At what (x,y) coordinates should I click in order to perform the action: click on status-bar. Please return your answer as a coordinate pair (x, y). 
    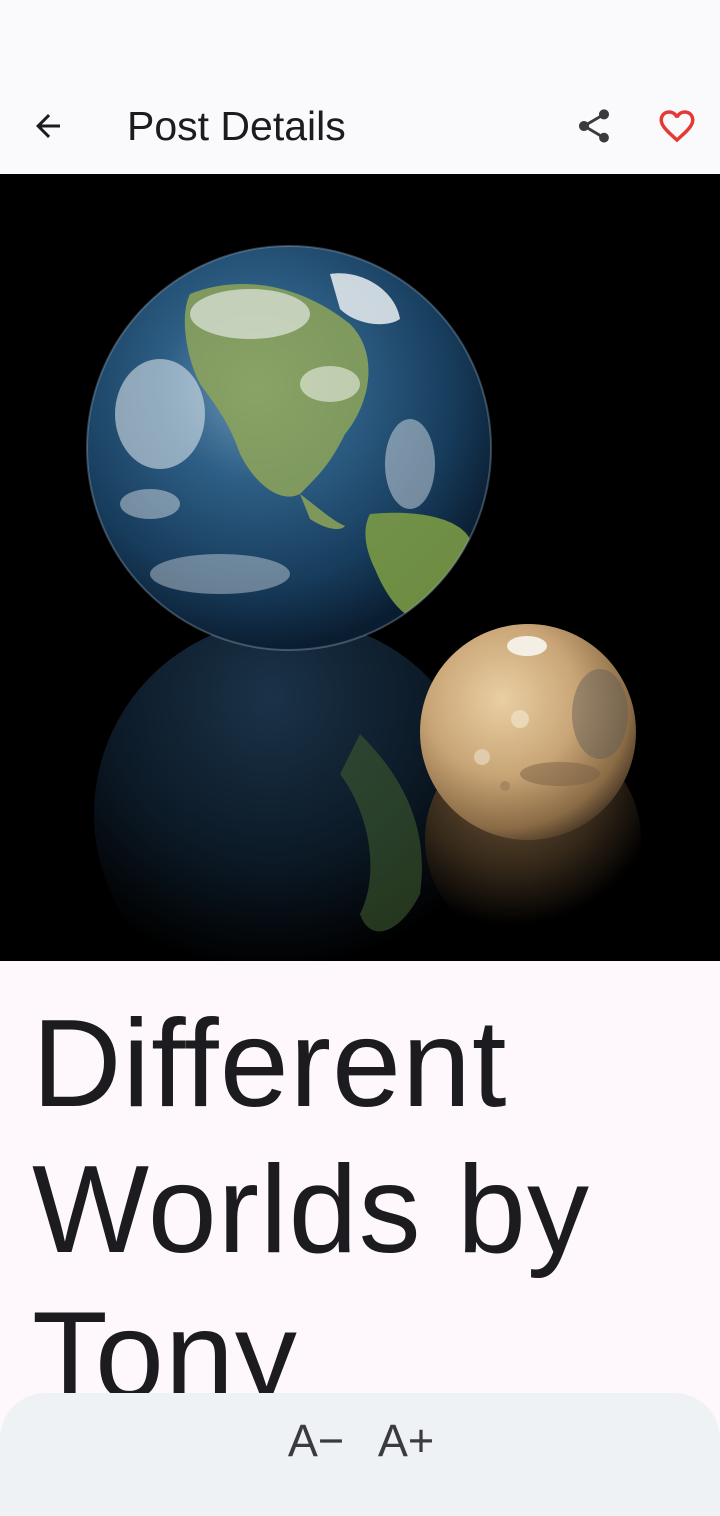
    Looking at the image, I should click on (360, 39).